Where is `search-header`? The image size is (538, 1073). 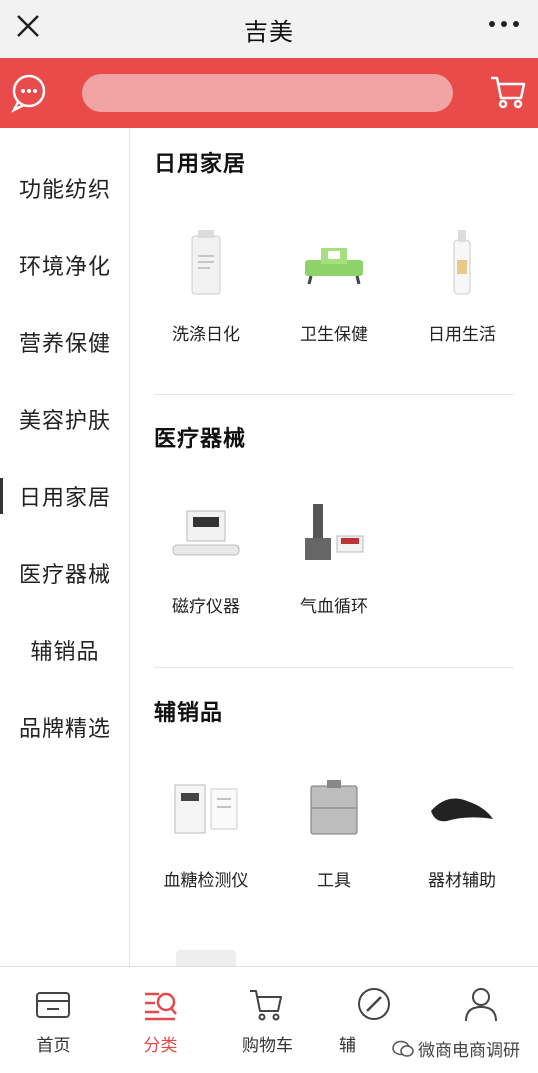
search-header is located at coordinates (269, 93).